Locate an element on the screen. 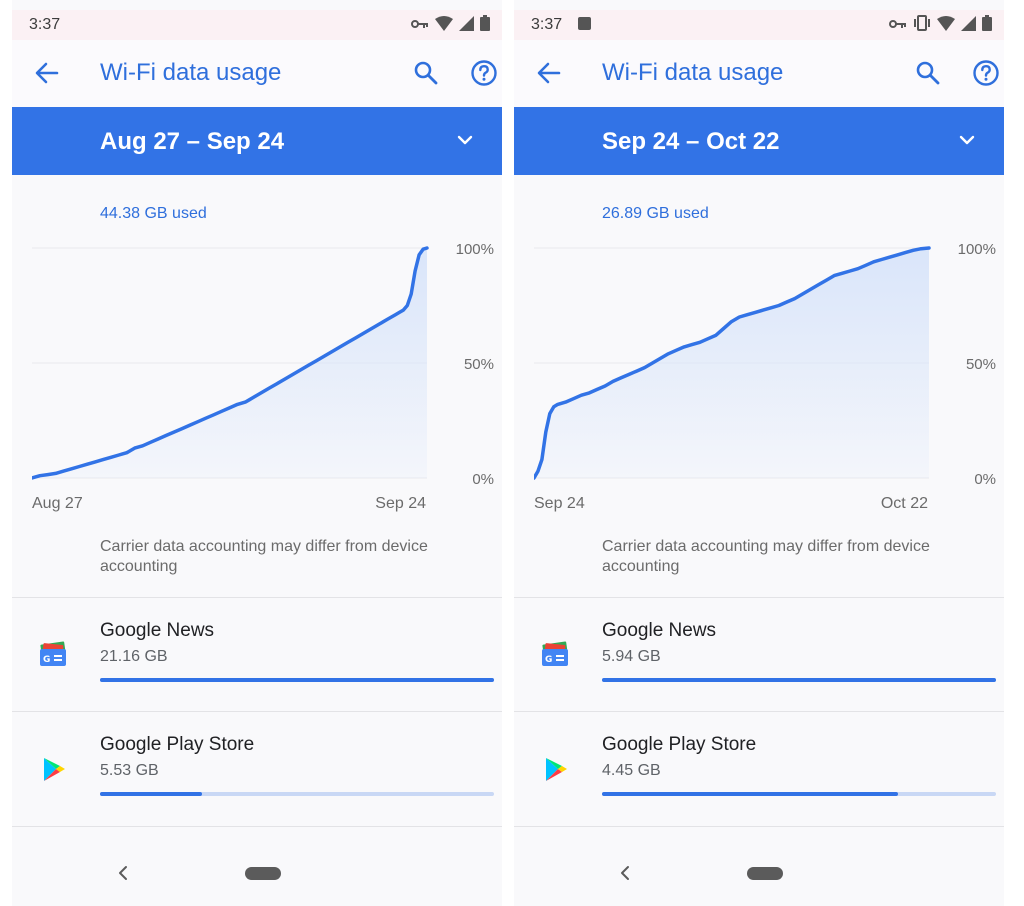 The width and height of the screenshot is (1024, 906). billing-cycle-dropdown: Sep 24 – Oct 22 is located at coordinates (759, 141).